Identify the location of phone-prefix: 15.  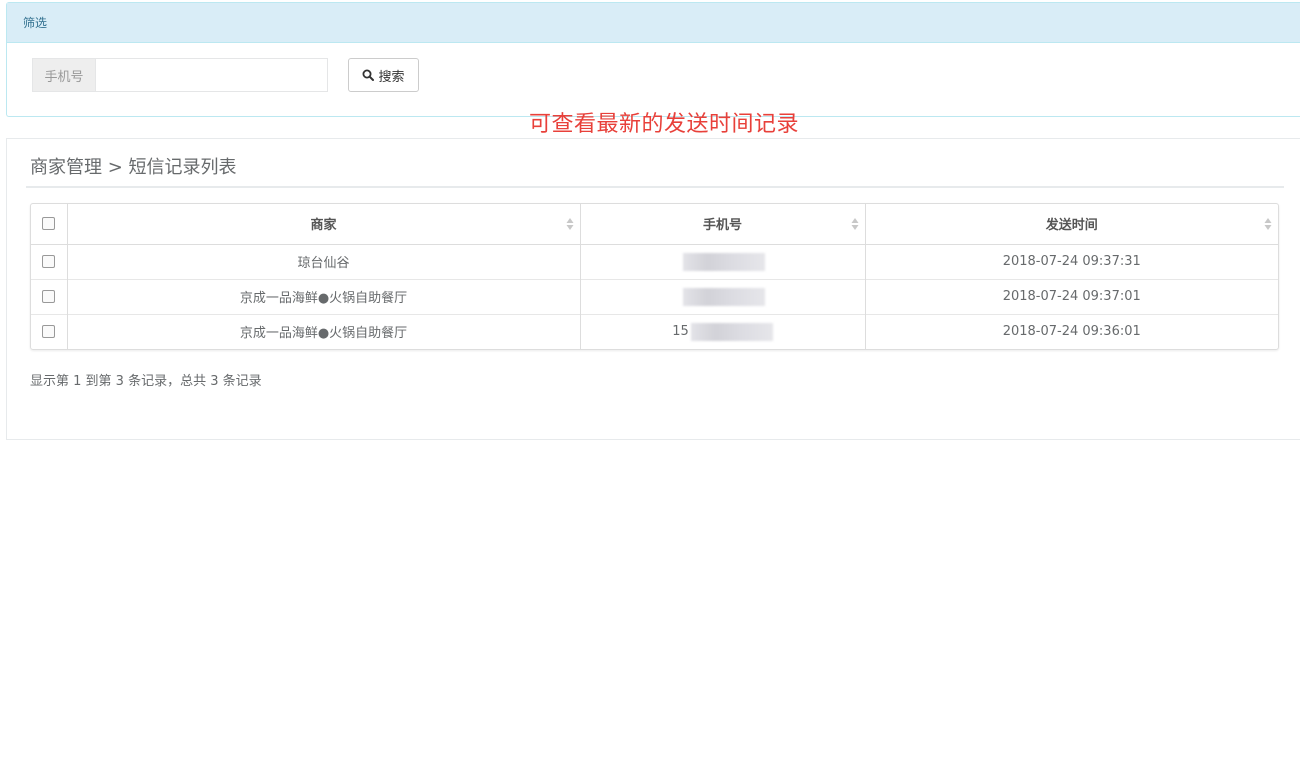
(680, 332).